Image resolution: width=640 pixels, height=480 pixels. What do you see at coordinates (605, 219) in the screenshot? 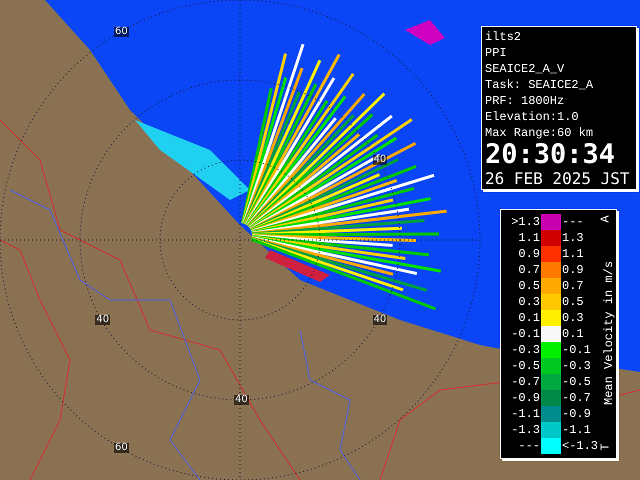
I see `top-mark: A` at bounding box center [605, 219].